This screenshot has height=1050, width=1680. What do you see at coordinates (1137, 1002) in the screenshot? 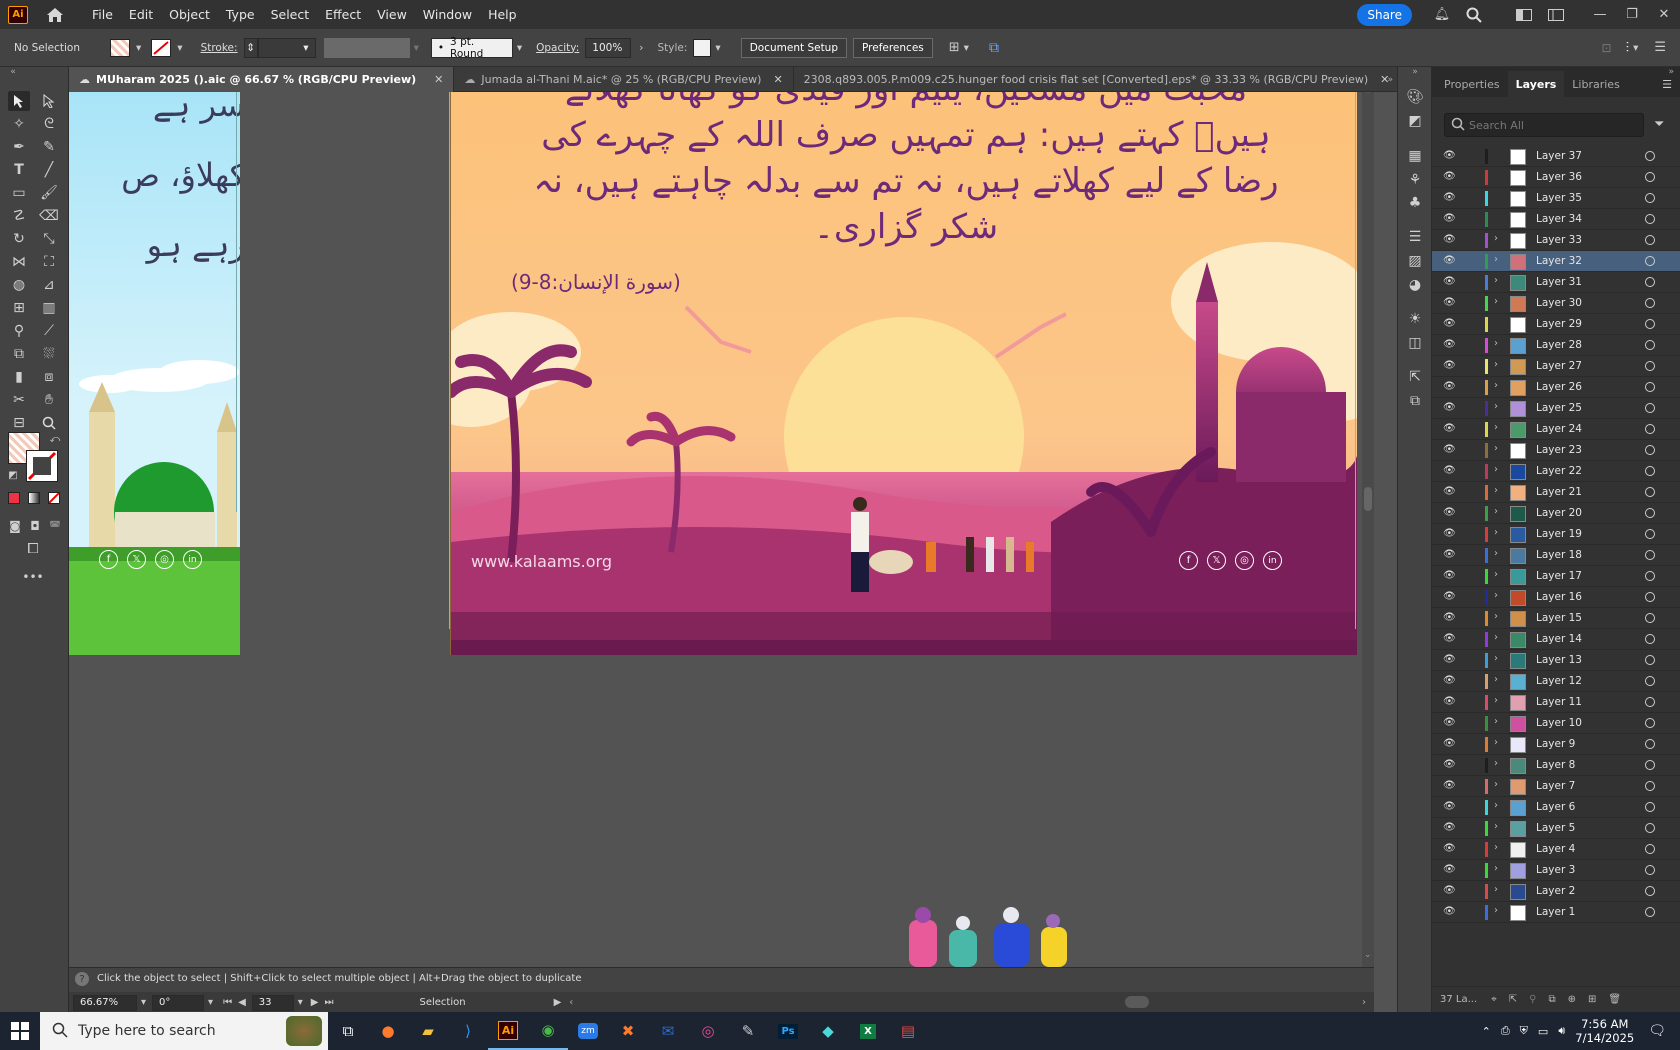
I see `horizontal-scroll-thumb` at bounding box center [1137, 1002].